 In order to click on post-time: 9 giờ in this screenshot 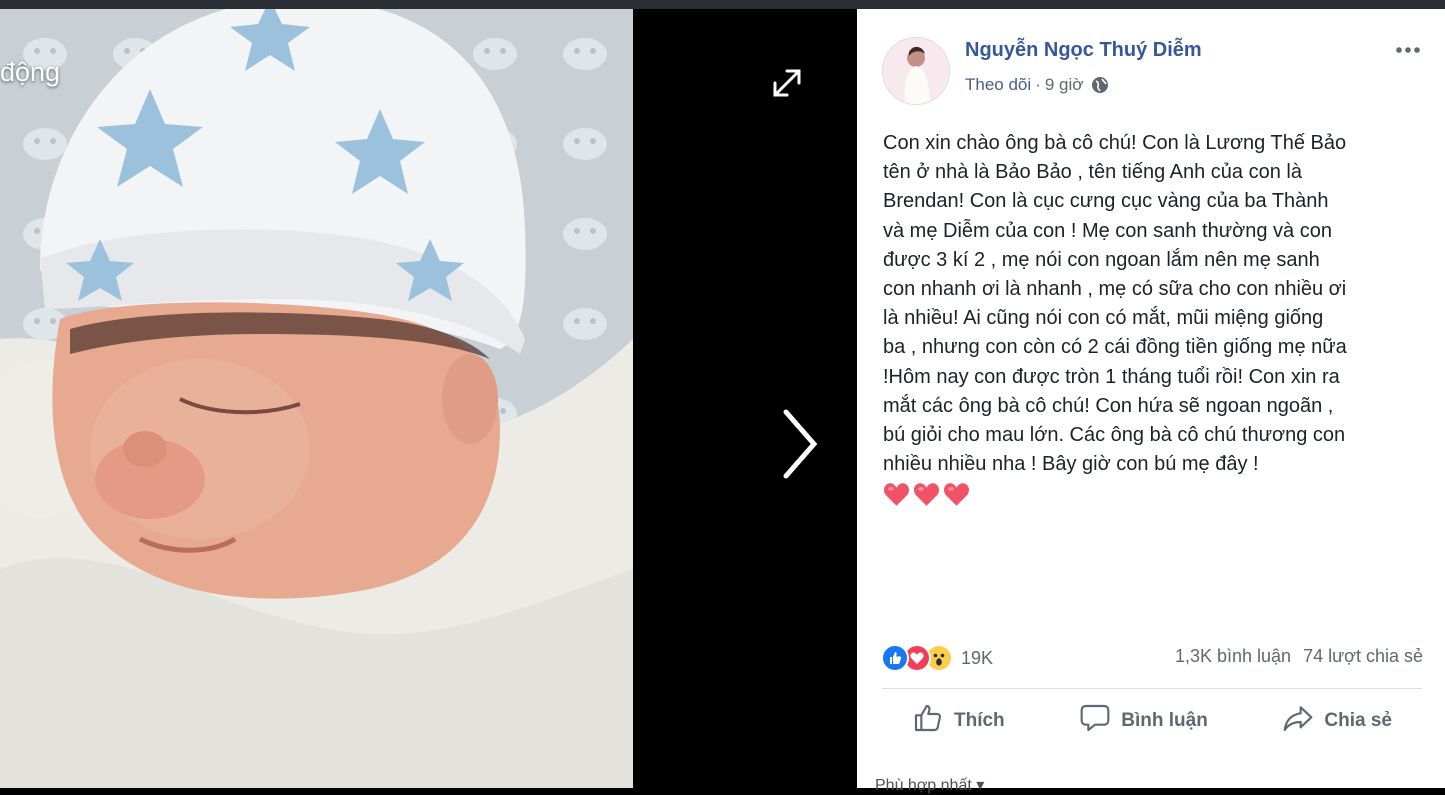, I will do `click(1064, 85)`.